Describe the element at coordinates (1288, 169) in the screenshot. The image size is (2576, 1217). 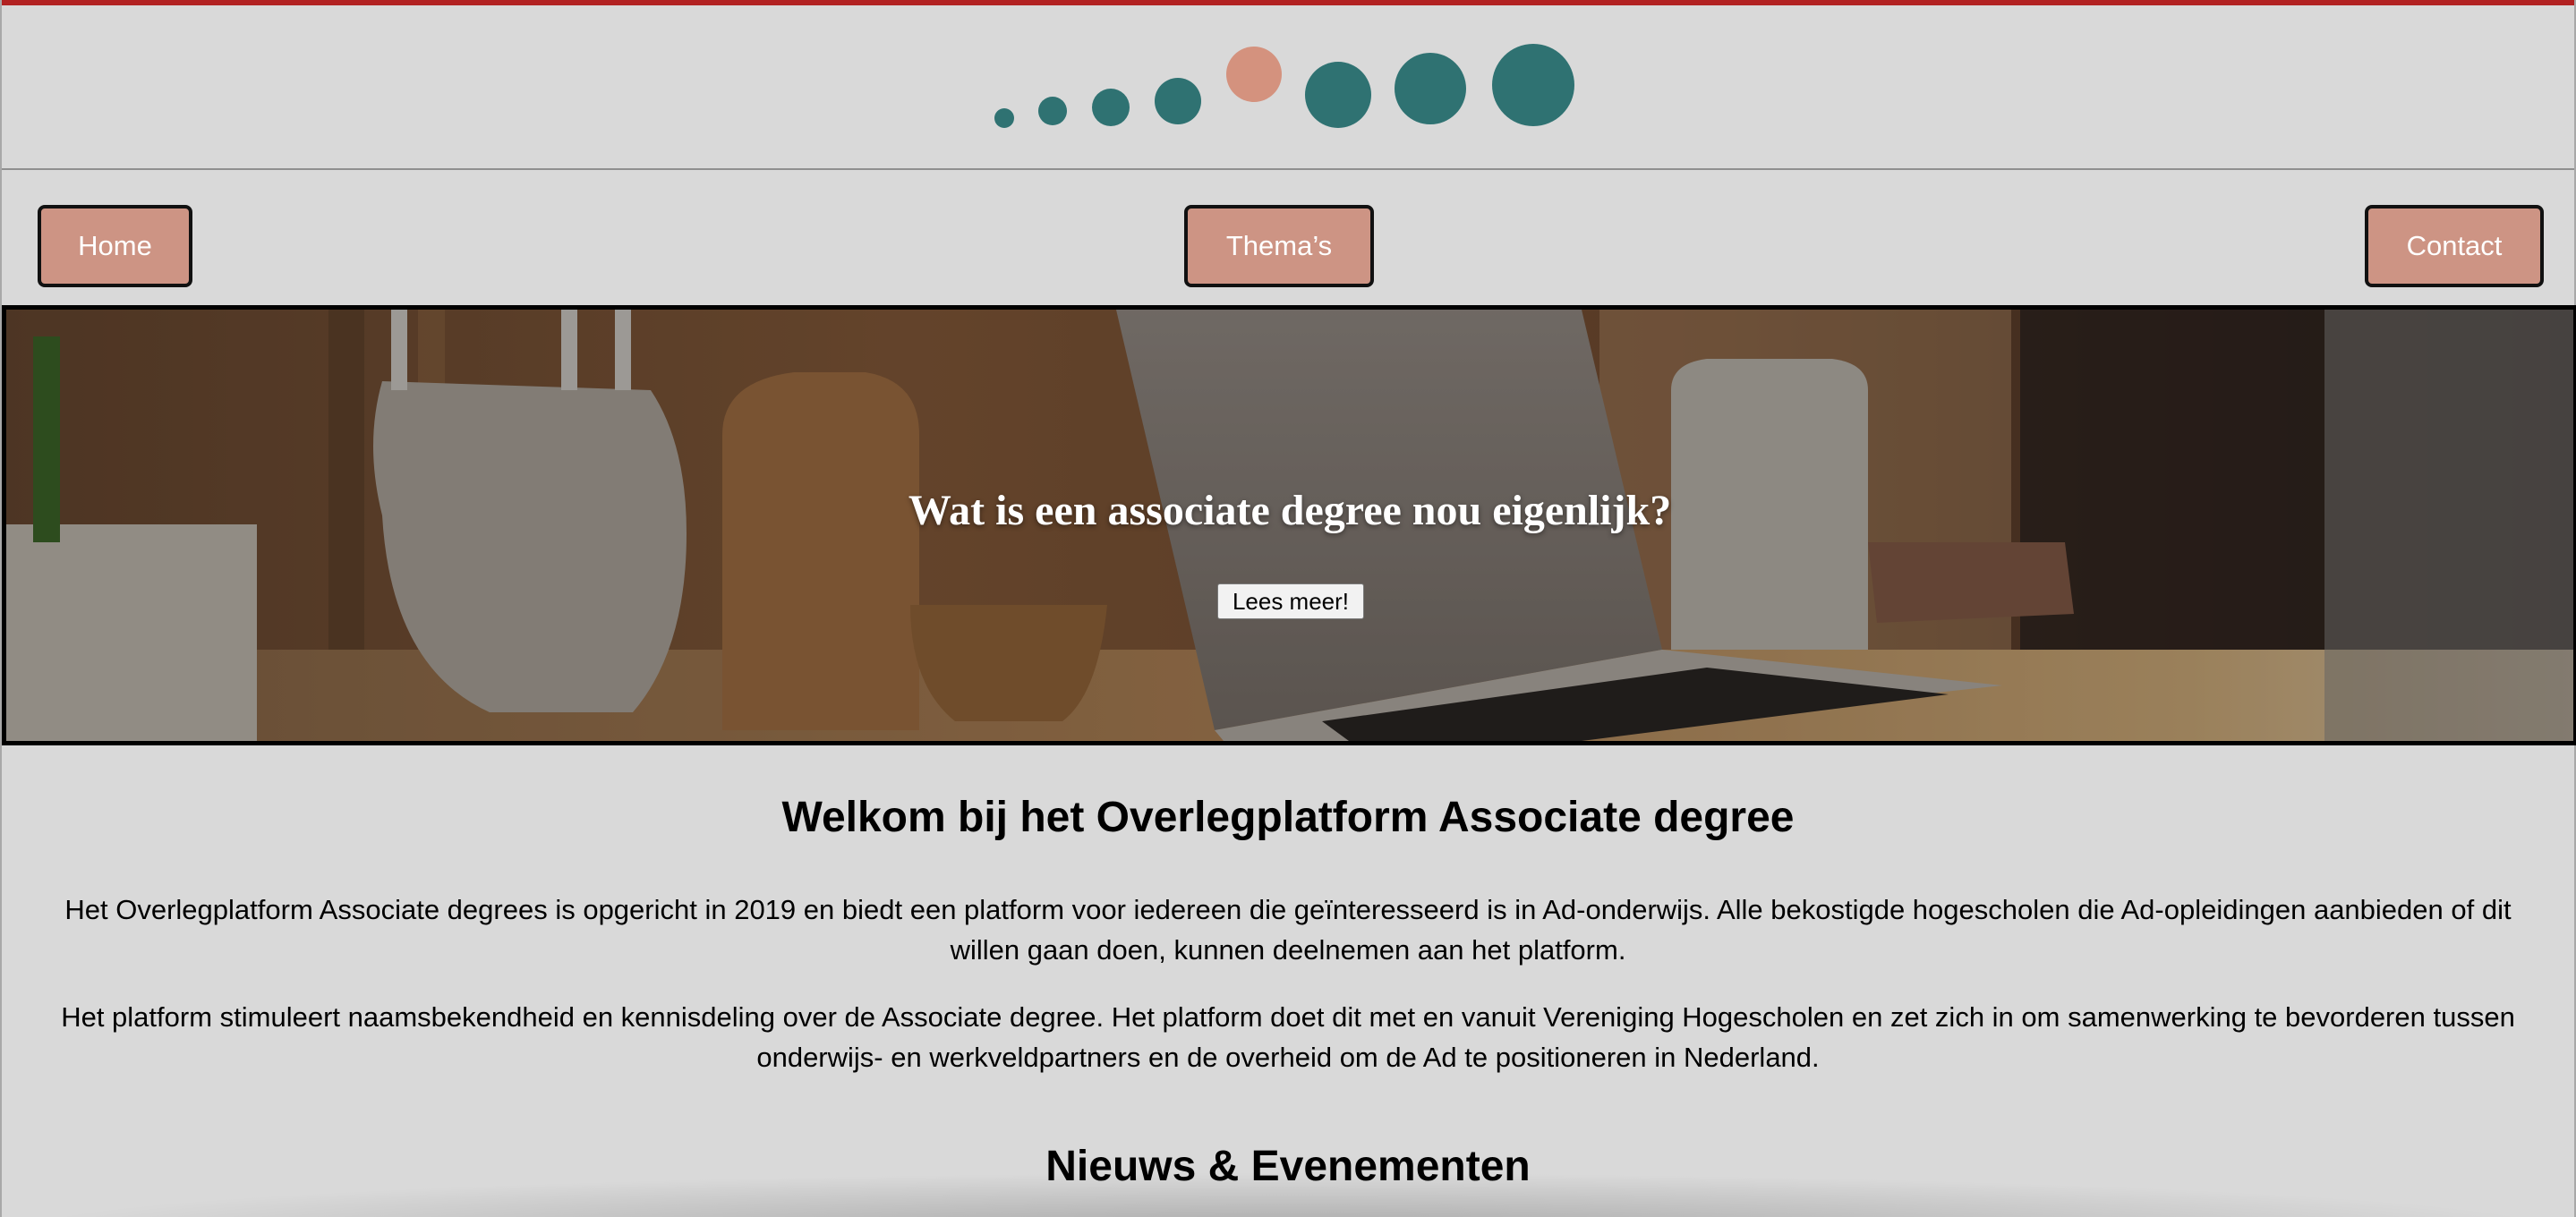
I see `header-divider` at that location.